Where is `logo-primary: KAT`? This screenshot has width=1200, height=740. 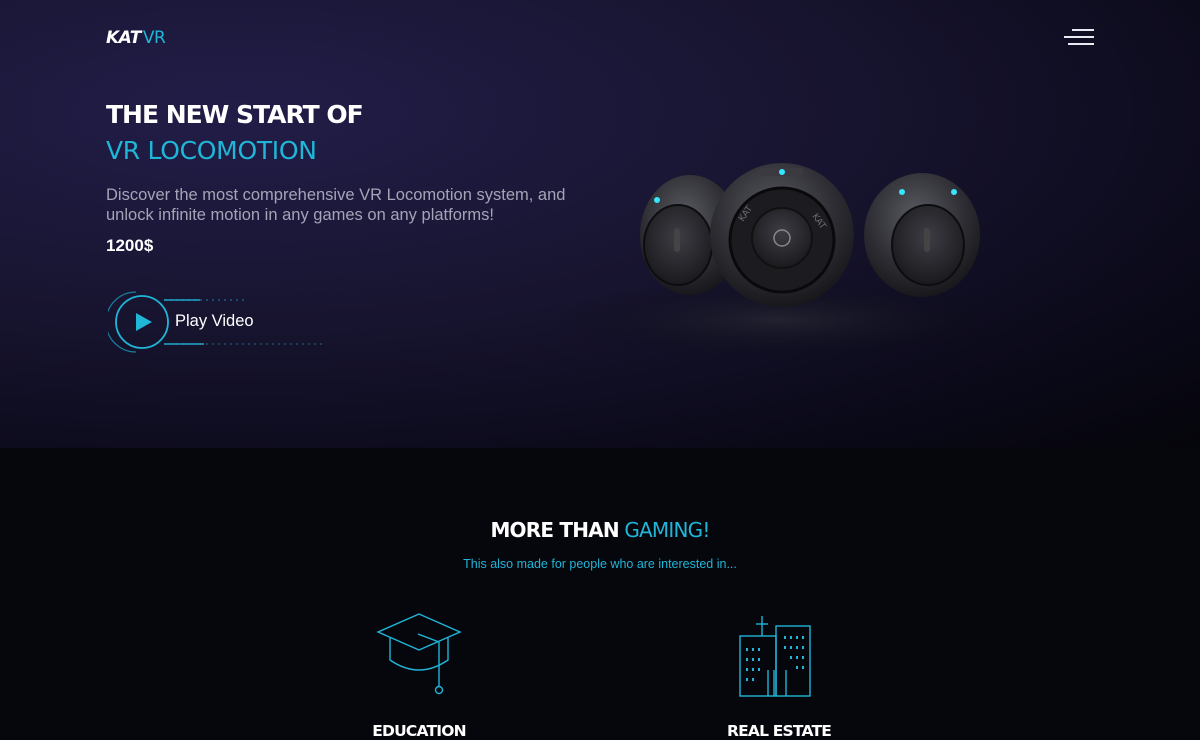
logo-primary: KAT is located at coordinates (123, 38).